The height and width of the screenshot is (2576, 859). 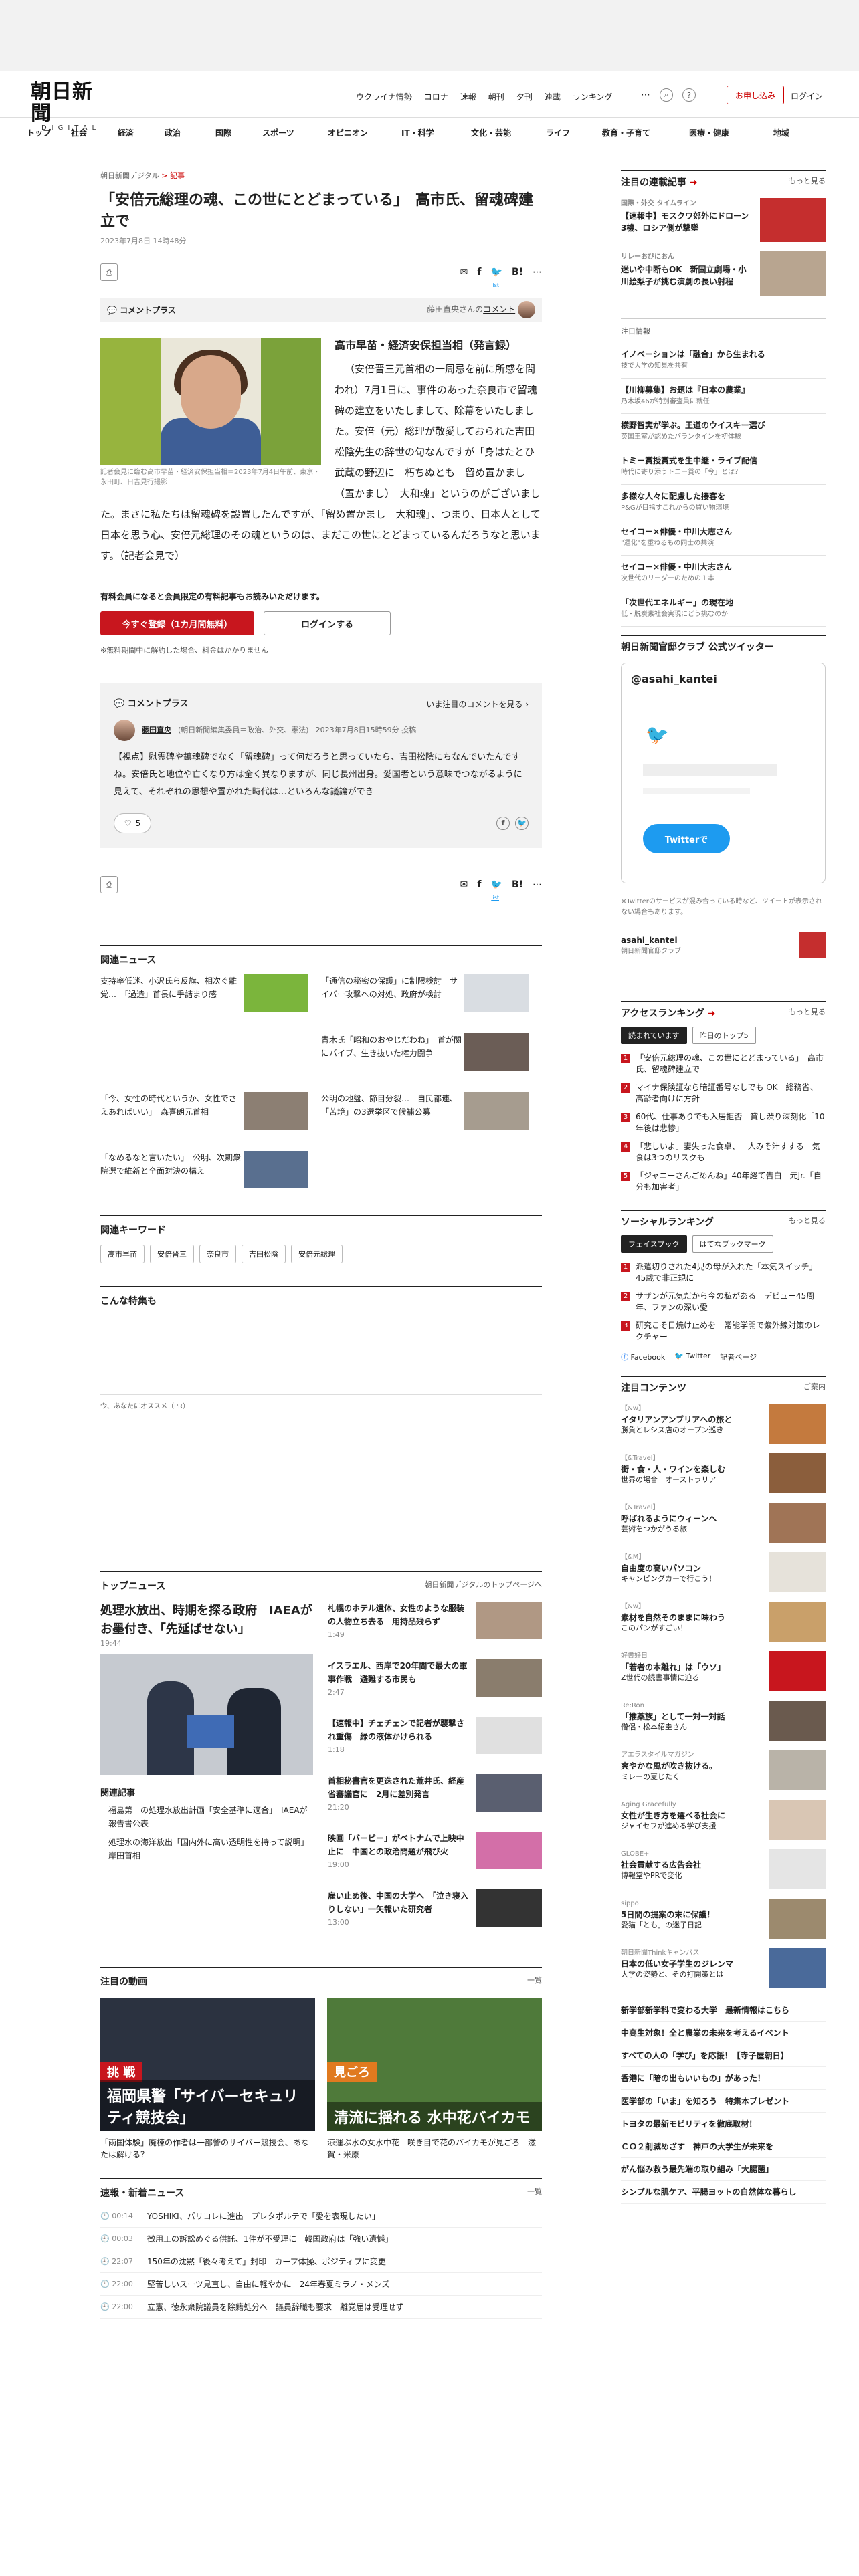 I want to click on related-item: 青木氏「昭和のおやじだわね」 首が関にパイプ、生き抜いた権力闘争, so click(x=432, y=1062).